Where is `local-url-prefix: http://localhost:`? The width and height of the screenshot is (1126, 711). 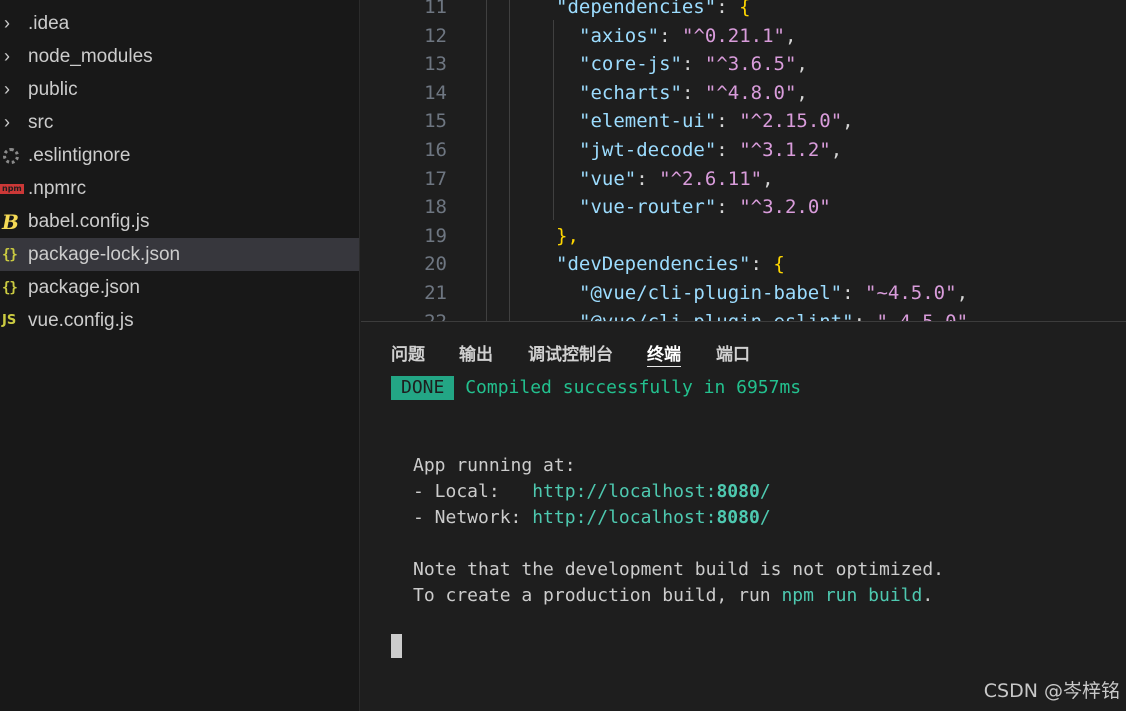
local-url-prefix: http://localhost: is located at coordinates (624, 491).